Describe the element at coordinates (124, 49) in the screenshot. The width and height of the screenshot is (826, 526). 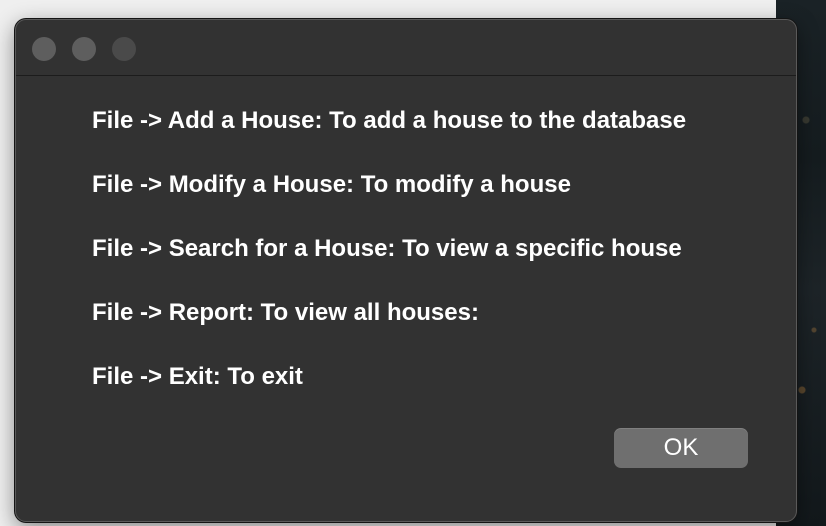
I see `zoom-icon` at that location.